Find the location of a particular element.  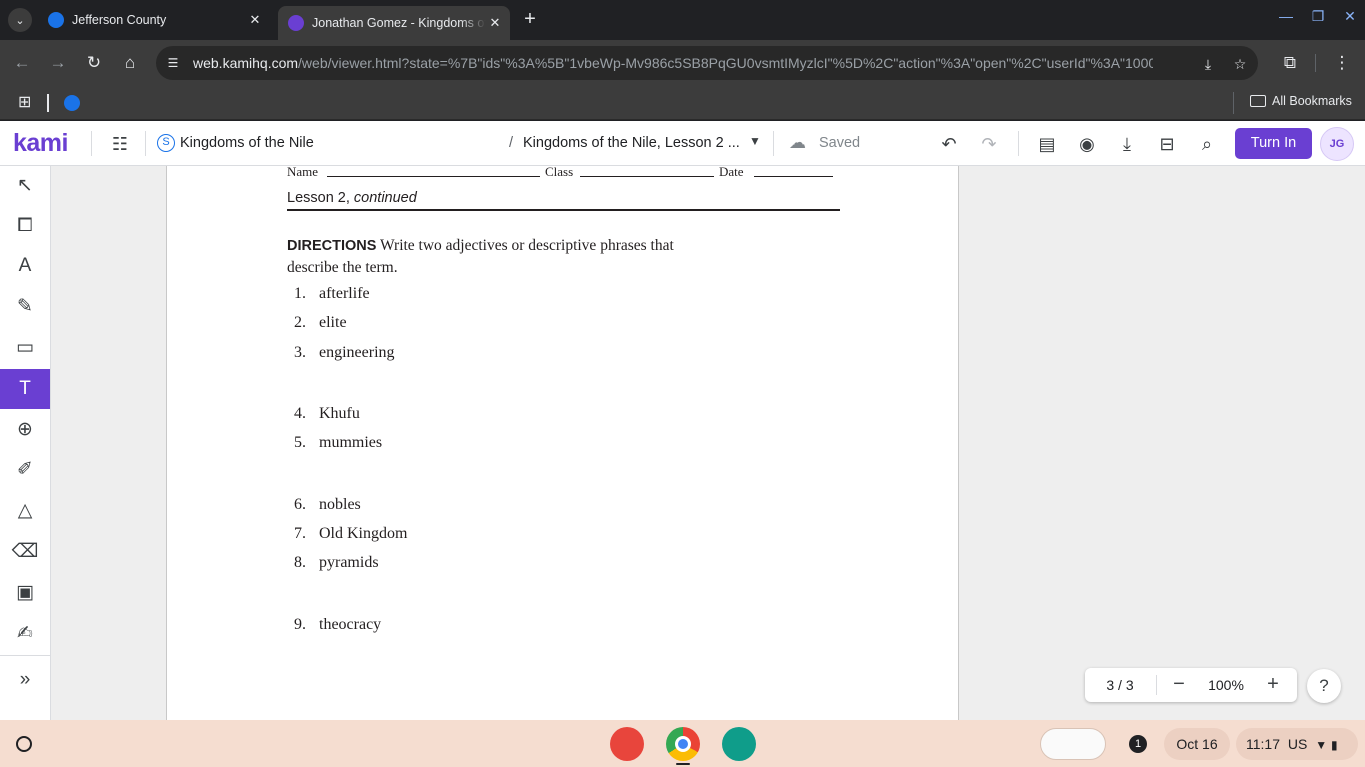

list-item: 2. elite is located at coordinates (320, 323).